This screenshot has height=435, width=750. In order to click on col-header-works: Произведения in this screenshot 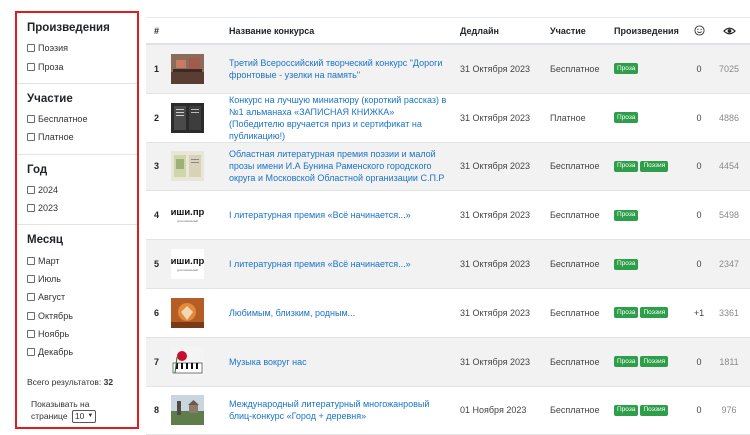, I will do `click(649, 31)`.